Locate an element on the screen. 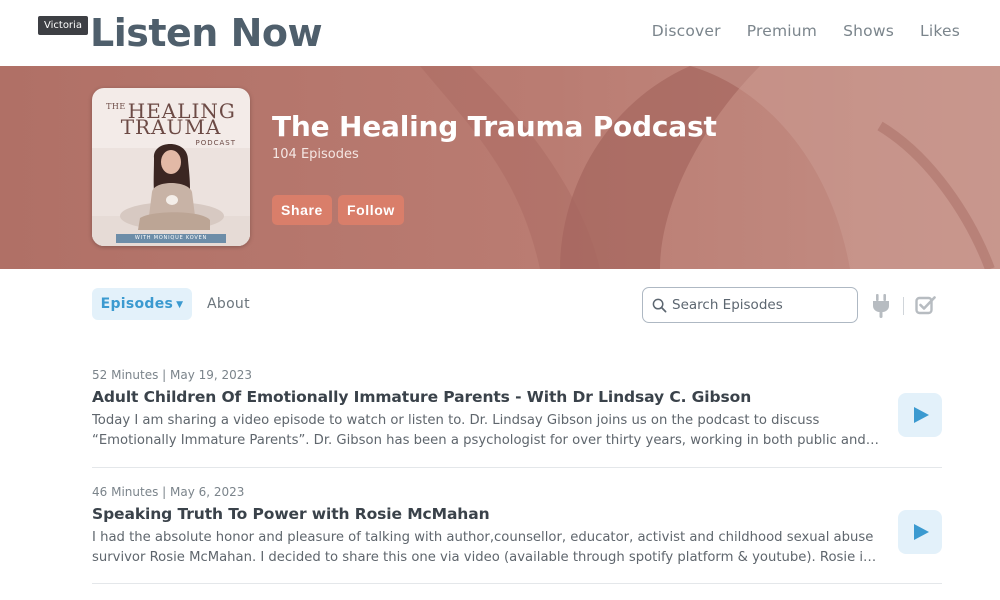  episode-count: 104 Episodes is located at coordinates (315, 154).